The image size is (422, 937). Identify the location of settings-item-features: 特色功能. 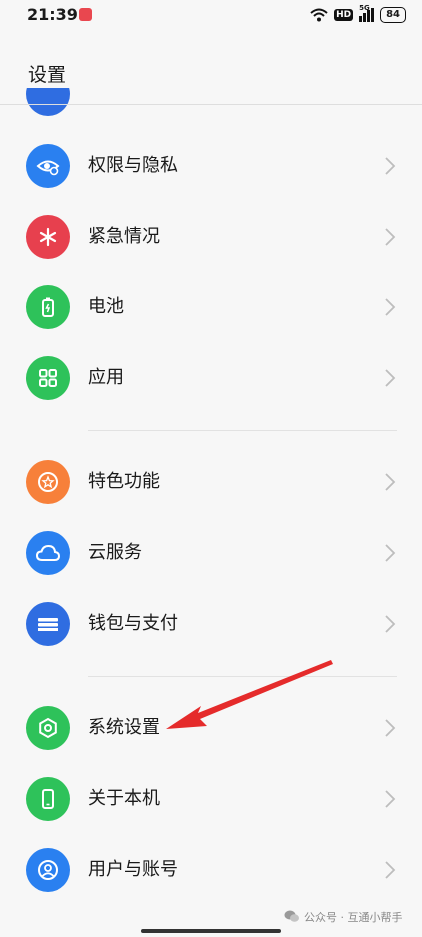
(211, 482).